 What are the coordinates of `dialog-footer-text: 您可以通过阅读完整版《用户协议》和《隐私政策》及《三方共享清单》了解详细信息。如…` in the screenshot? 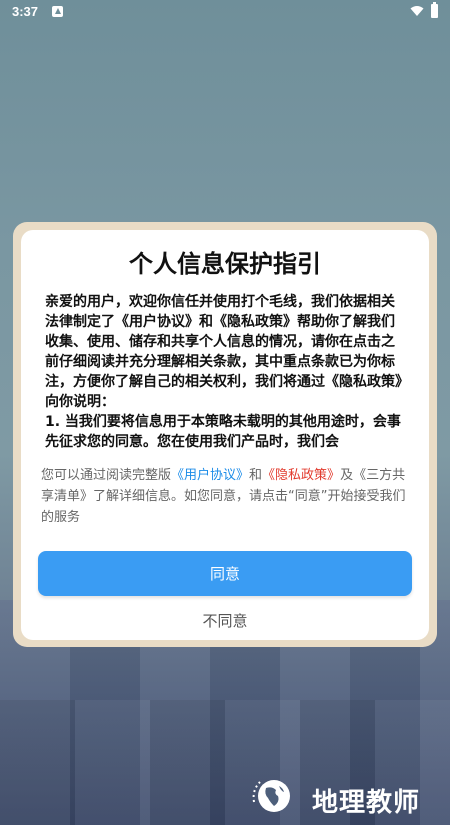 It's located at (226, 496).